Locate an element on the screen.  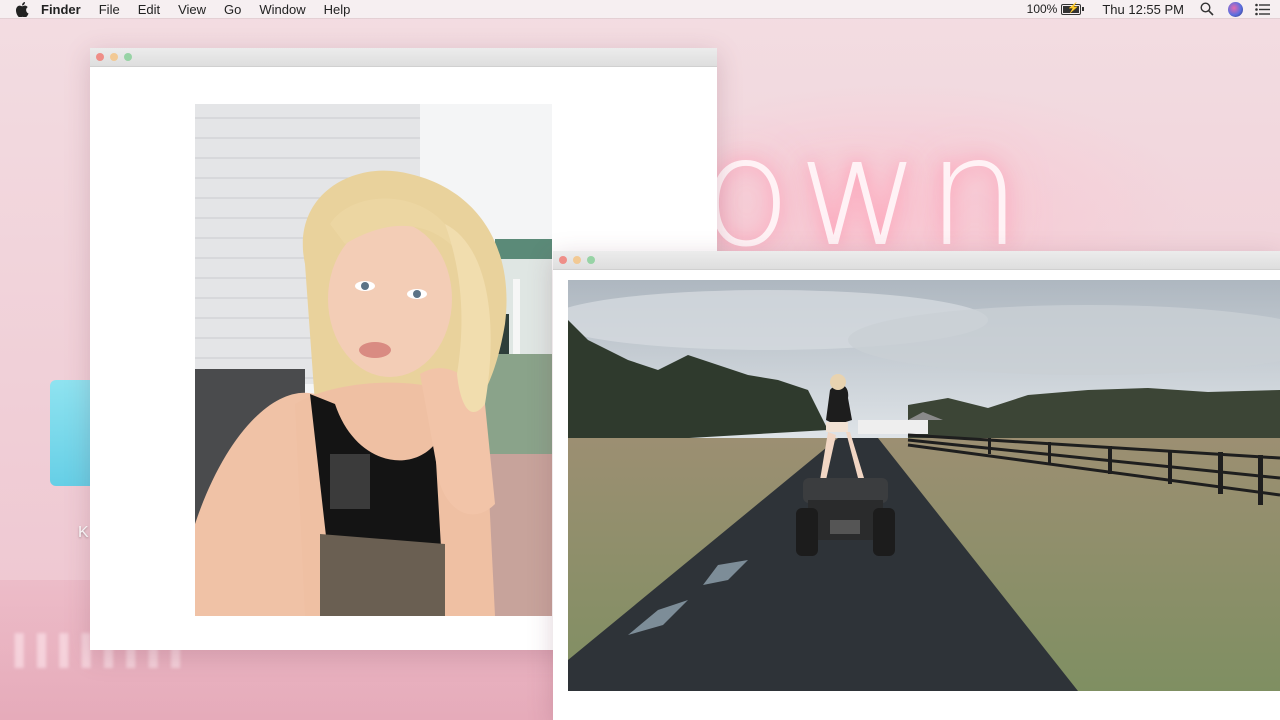
battery-percent: 100% is located at coordinates (1042, 9).